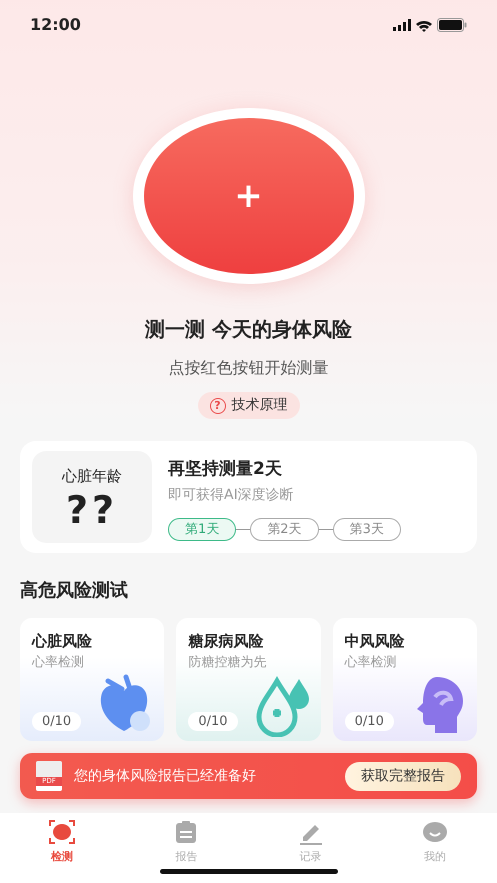 The width and height of the screenshot is (497, 883). I want to click on signal-icon, so click(402, 25).